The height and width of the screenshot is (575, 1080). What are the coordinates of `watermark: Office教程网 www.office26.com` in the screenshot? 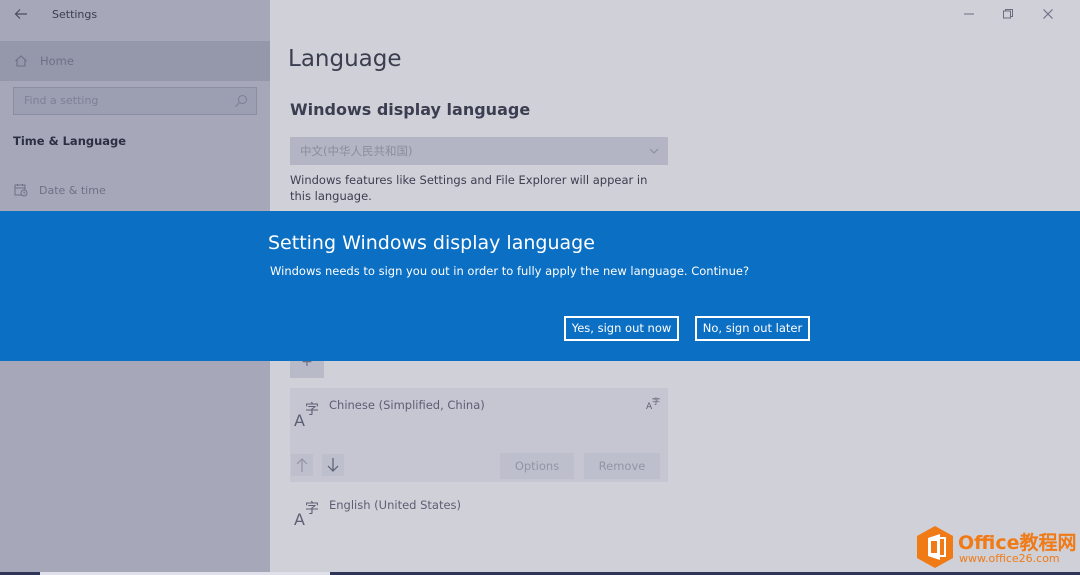 It's located at (995, 548).